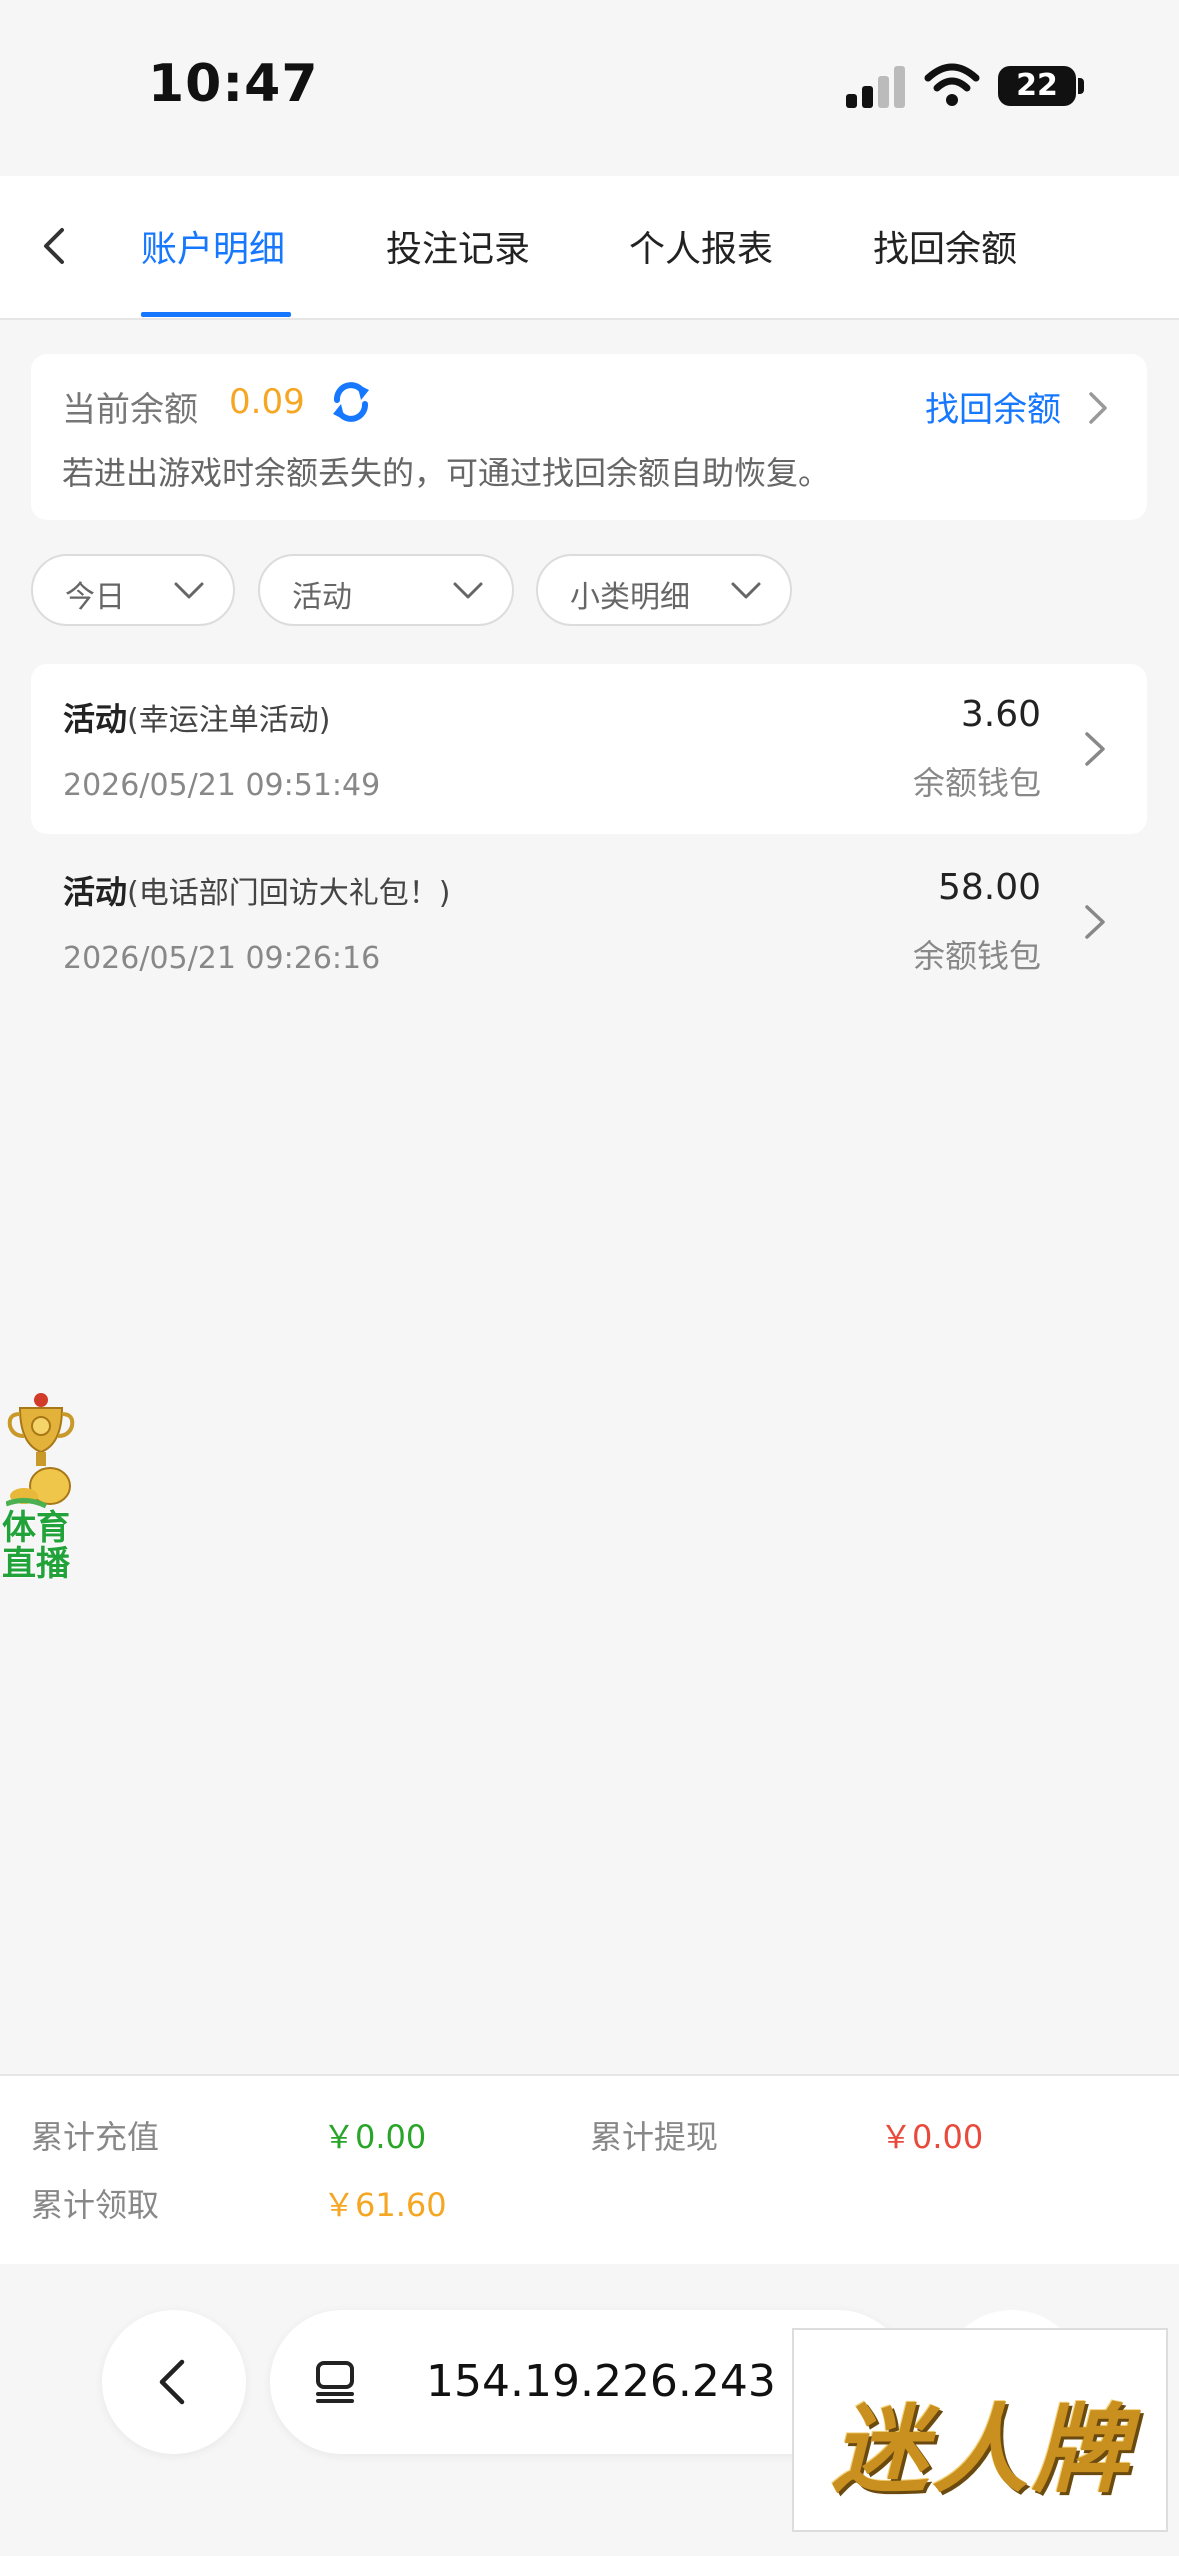 This screenshot has width=1179, height=2556. What do you see at coordinates (36, 1564) in the screenshot?
I see `sports-live-line2: 直播` at bounding box center [36, 1564].